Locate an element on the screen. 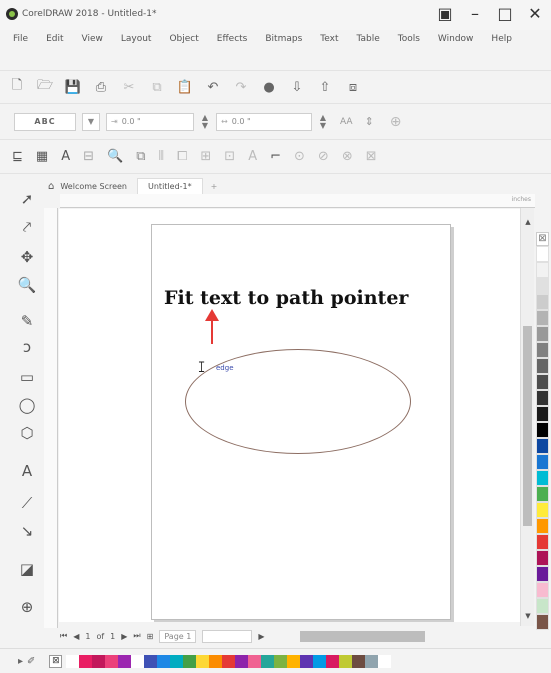 This screenshot has width=551, height=673. menu-bitmaps: Bitmaps is located at coordinates (283, 49).